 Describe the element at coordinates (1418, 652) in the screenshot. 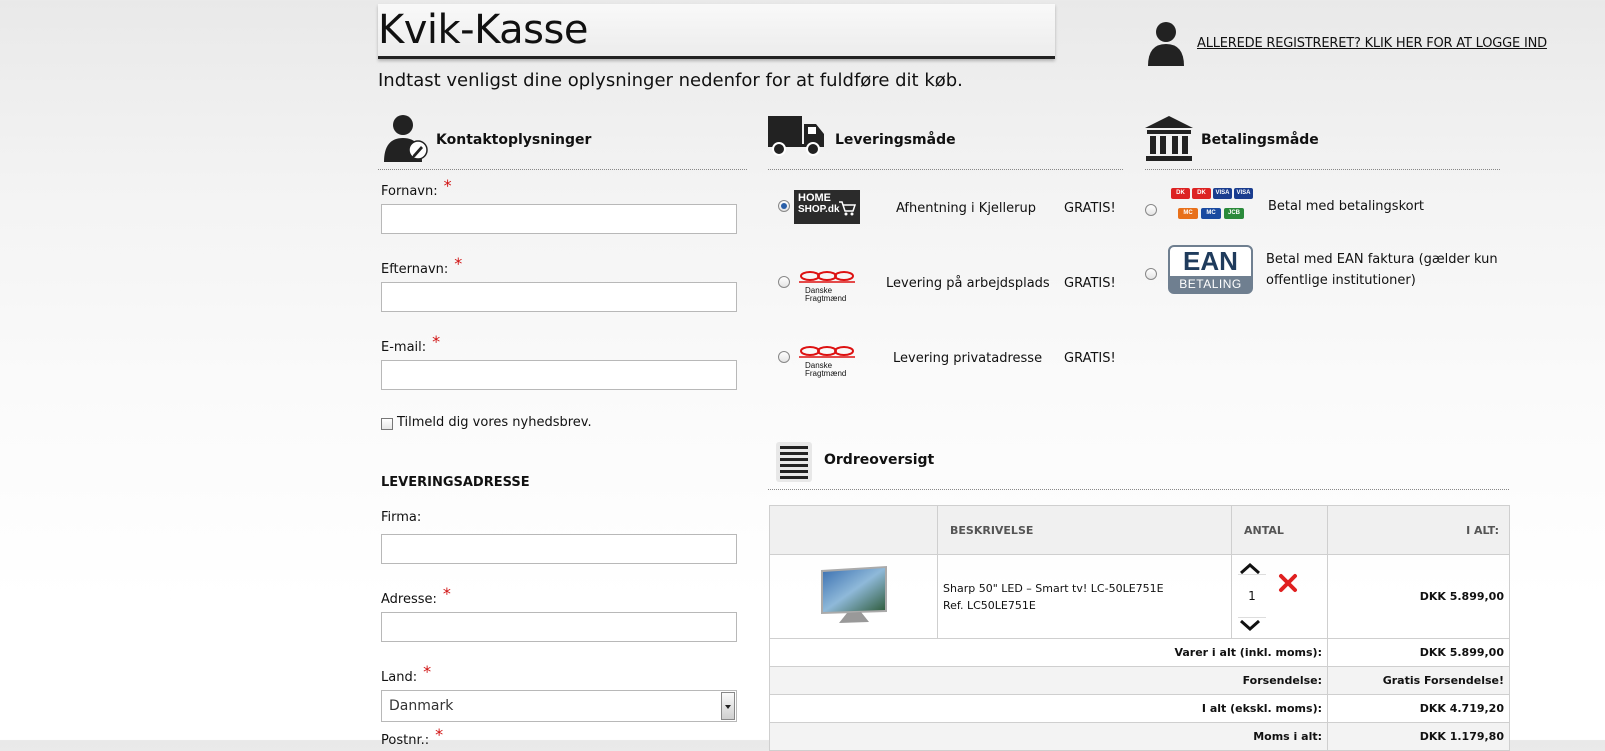

I see `summary-value: DKK 5.899,00` at that location.